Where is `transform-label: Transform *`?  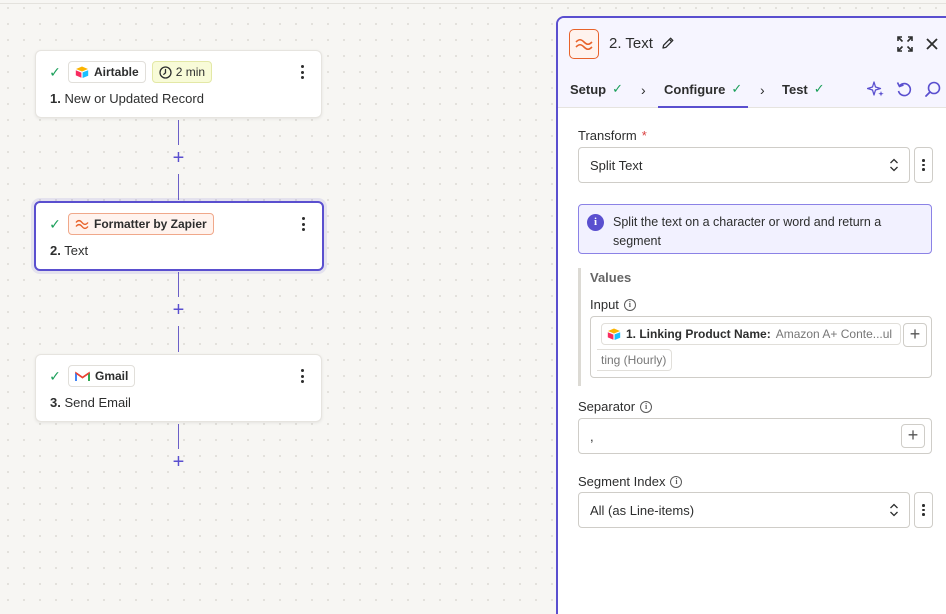
transform-label: Transform * is located at coordinates (612, 135).